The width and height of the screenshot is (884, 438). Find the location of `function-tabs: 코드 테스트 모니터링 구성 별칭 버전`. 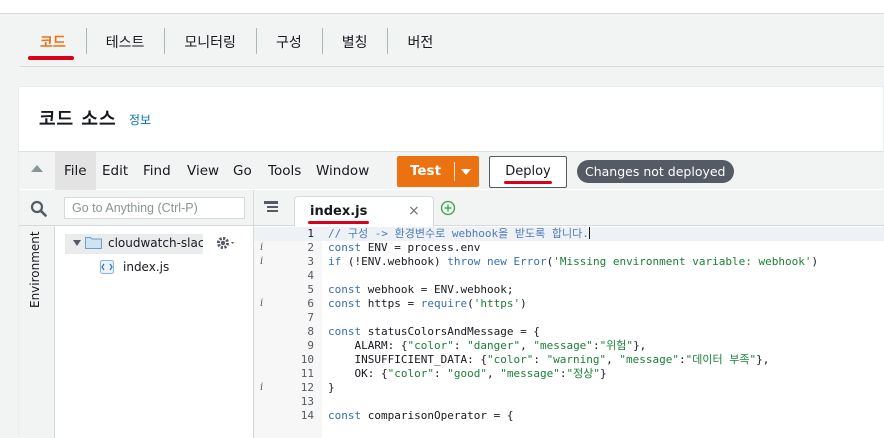

function-tabs: 코드 테스트 모니터링 구성 별칭 버전 is located at coordinates (236, 44).